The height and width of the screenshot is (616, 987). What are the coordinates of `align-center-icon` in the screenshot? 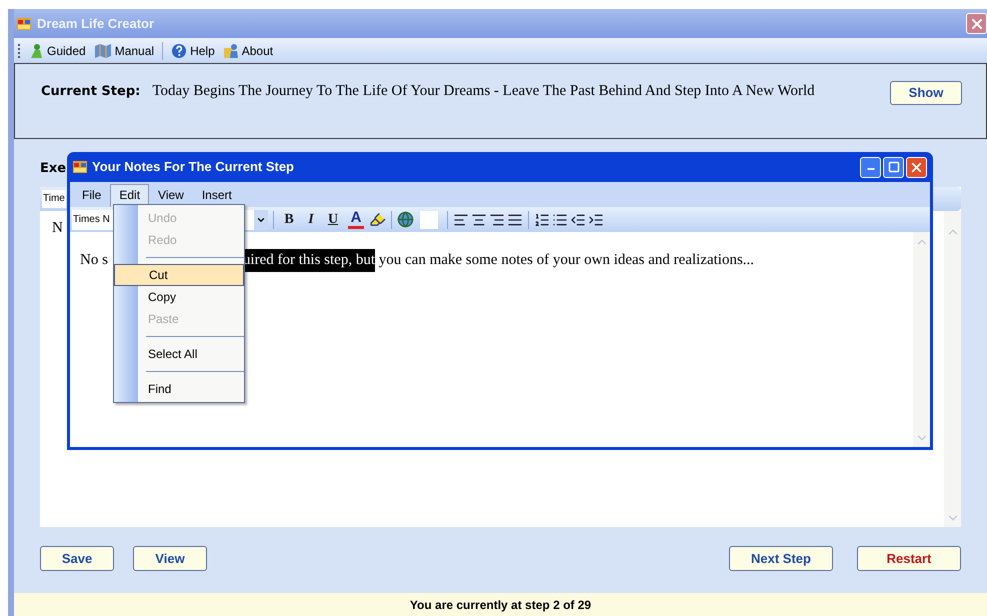 It's located at (479, 220).